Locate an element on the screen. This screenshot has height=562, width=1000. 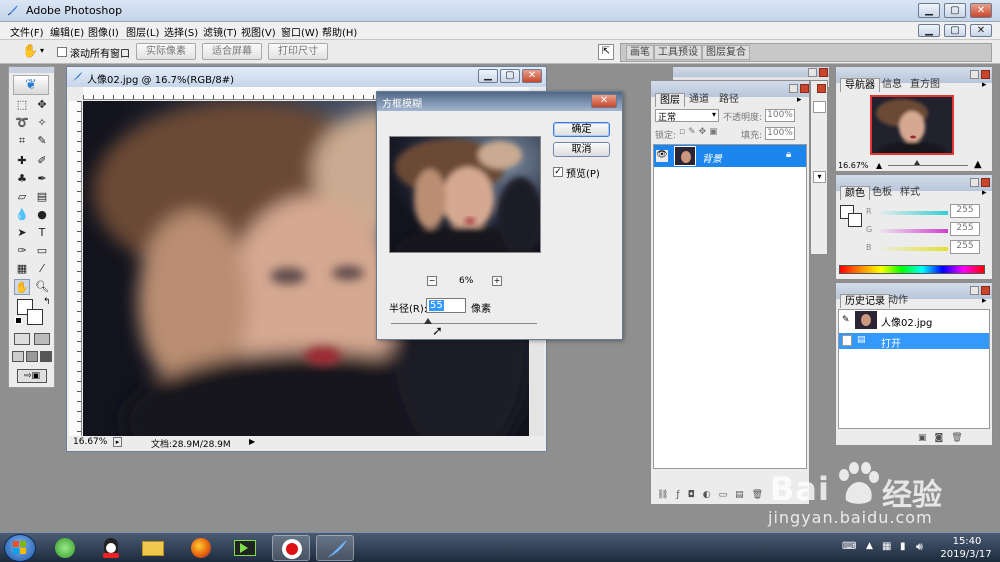
toolbox-grip is located at coordinates (31, 70).